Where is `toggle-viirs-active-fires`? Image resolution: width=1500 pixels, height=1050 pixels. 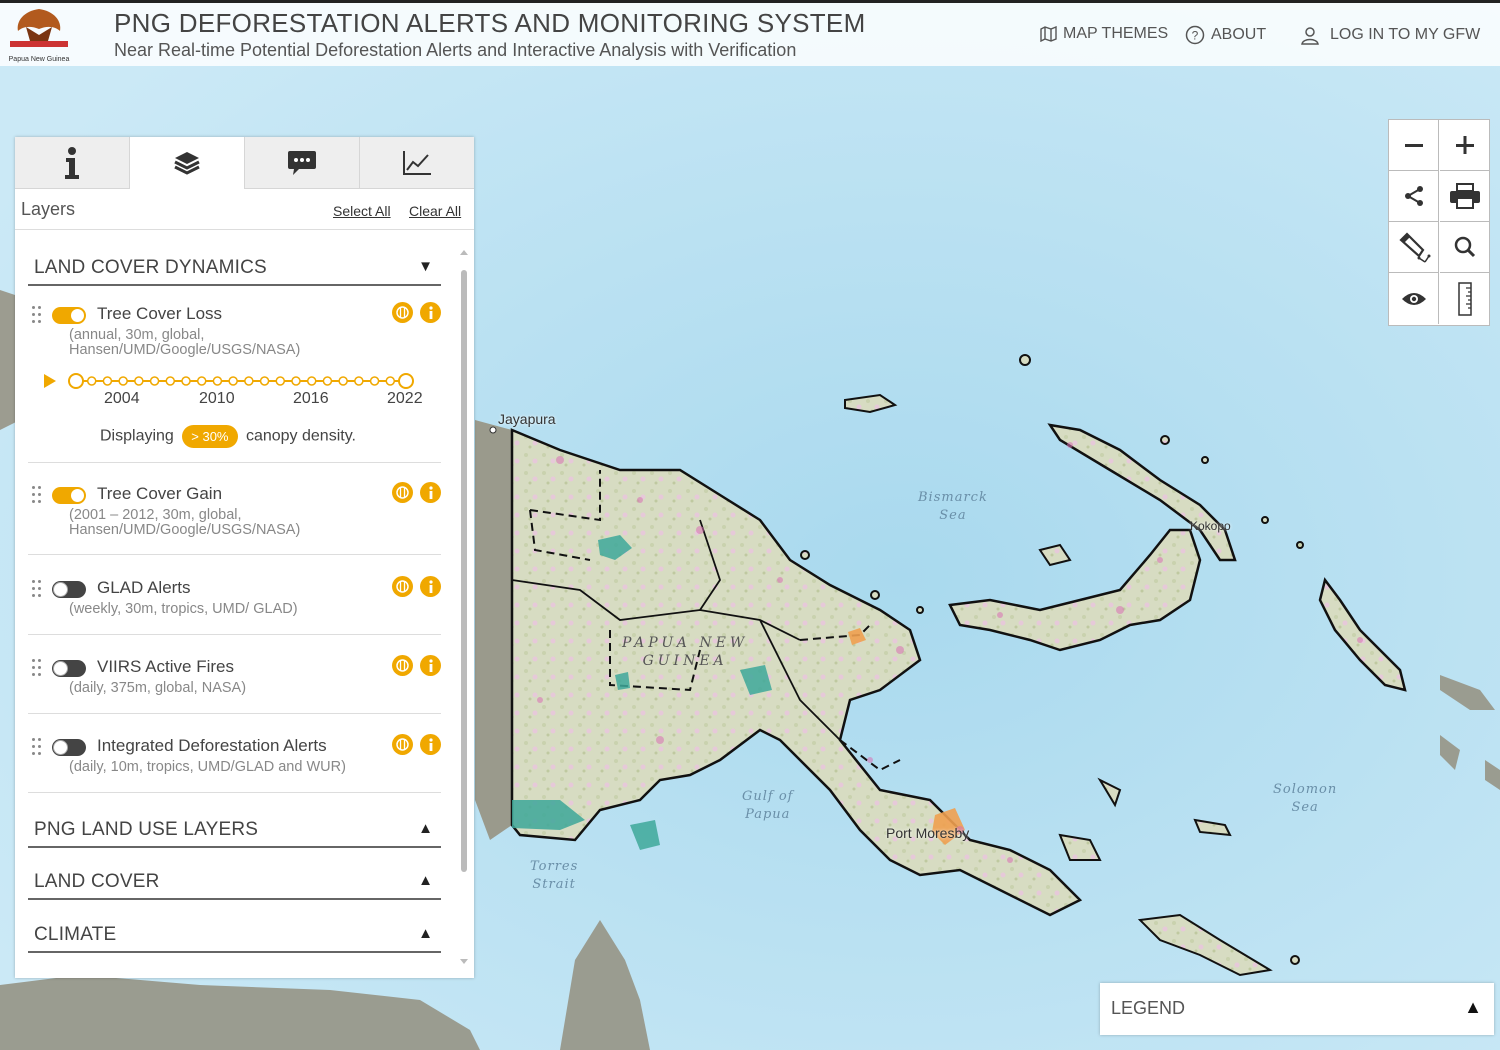
toggle-viirs-active-fires is located at coordinates (69, 668).